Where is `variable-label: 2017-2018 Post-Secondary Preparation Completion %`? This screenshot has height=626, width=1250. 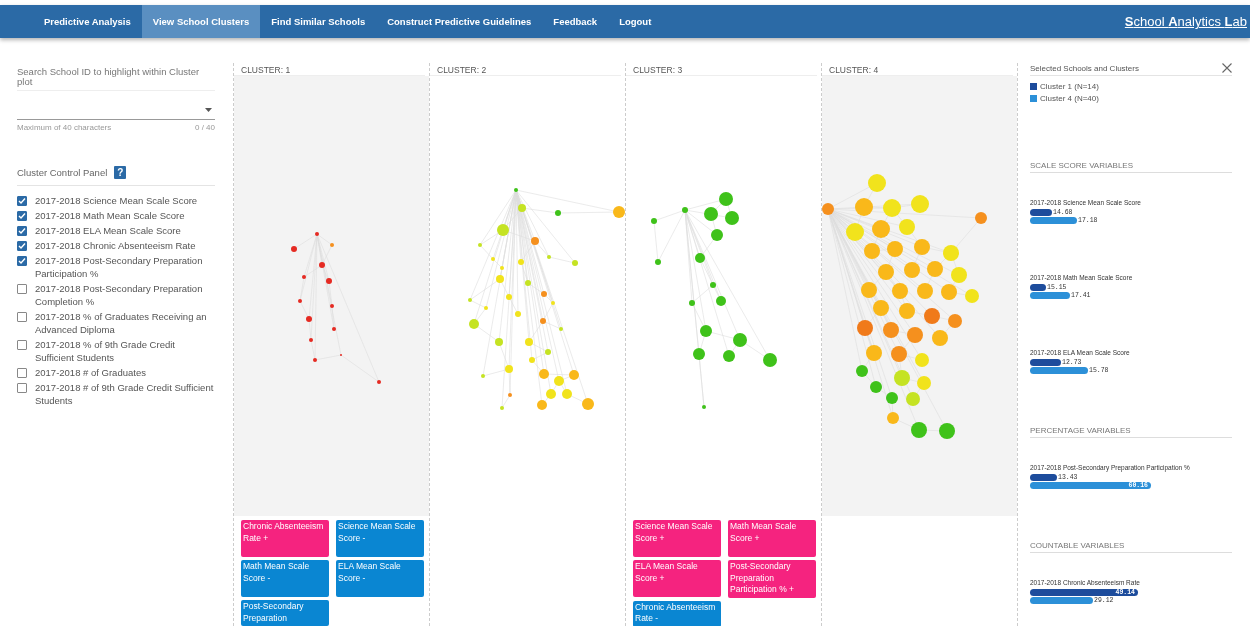
variable-label: 2017-2018 Post-Secondary Preparation Completion % is located at coordinates (119, 295).